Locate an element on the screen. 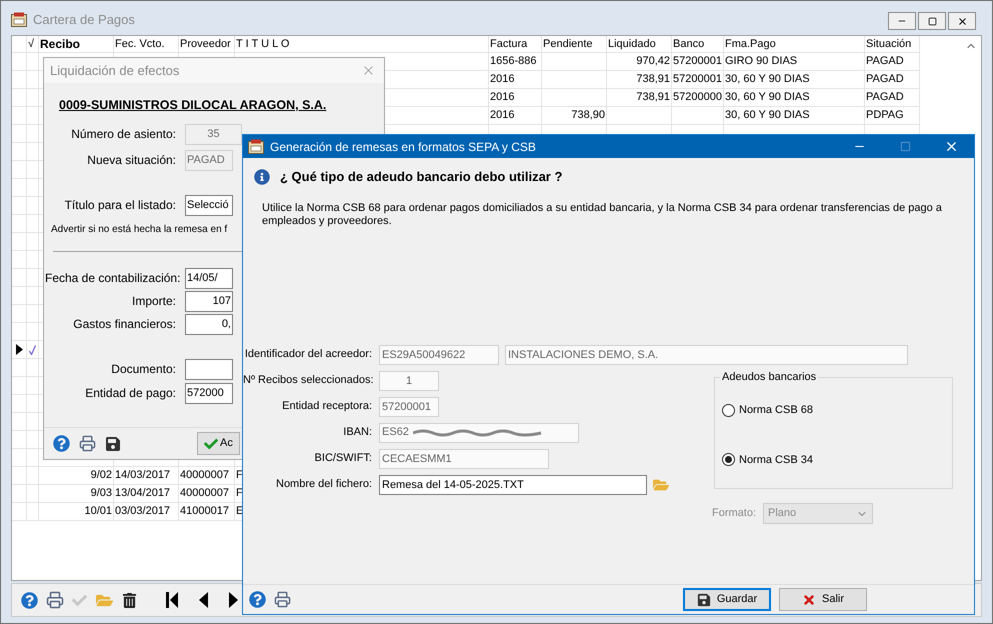 This screenshot has height=624, width=993. table-cell: 41000017 is located at coordinates (207, 512).